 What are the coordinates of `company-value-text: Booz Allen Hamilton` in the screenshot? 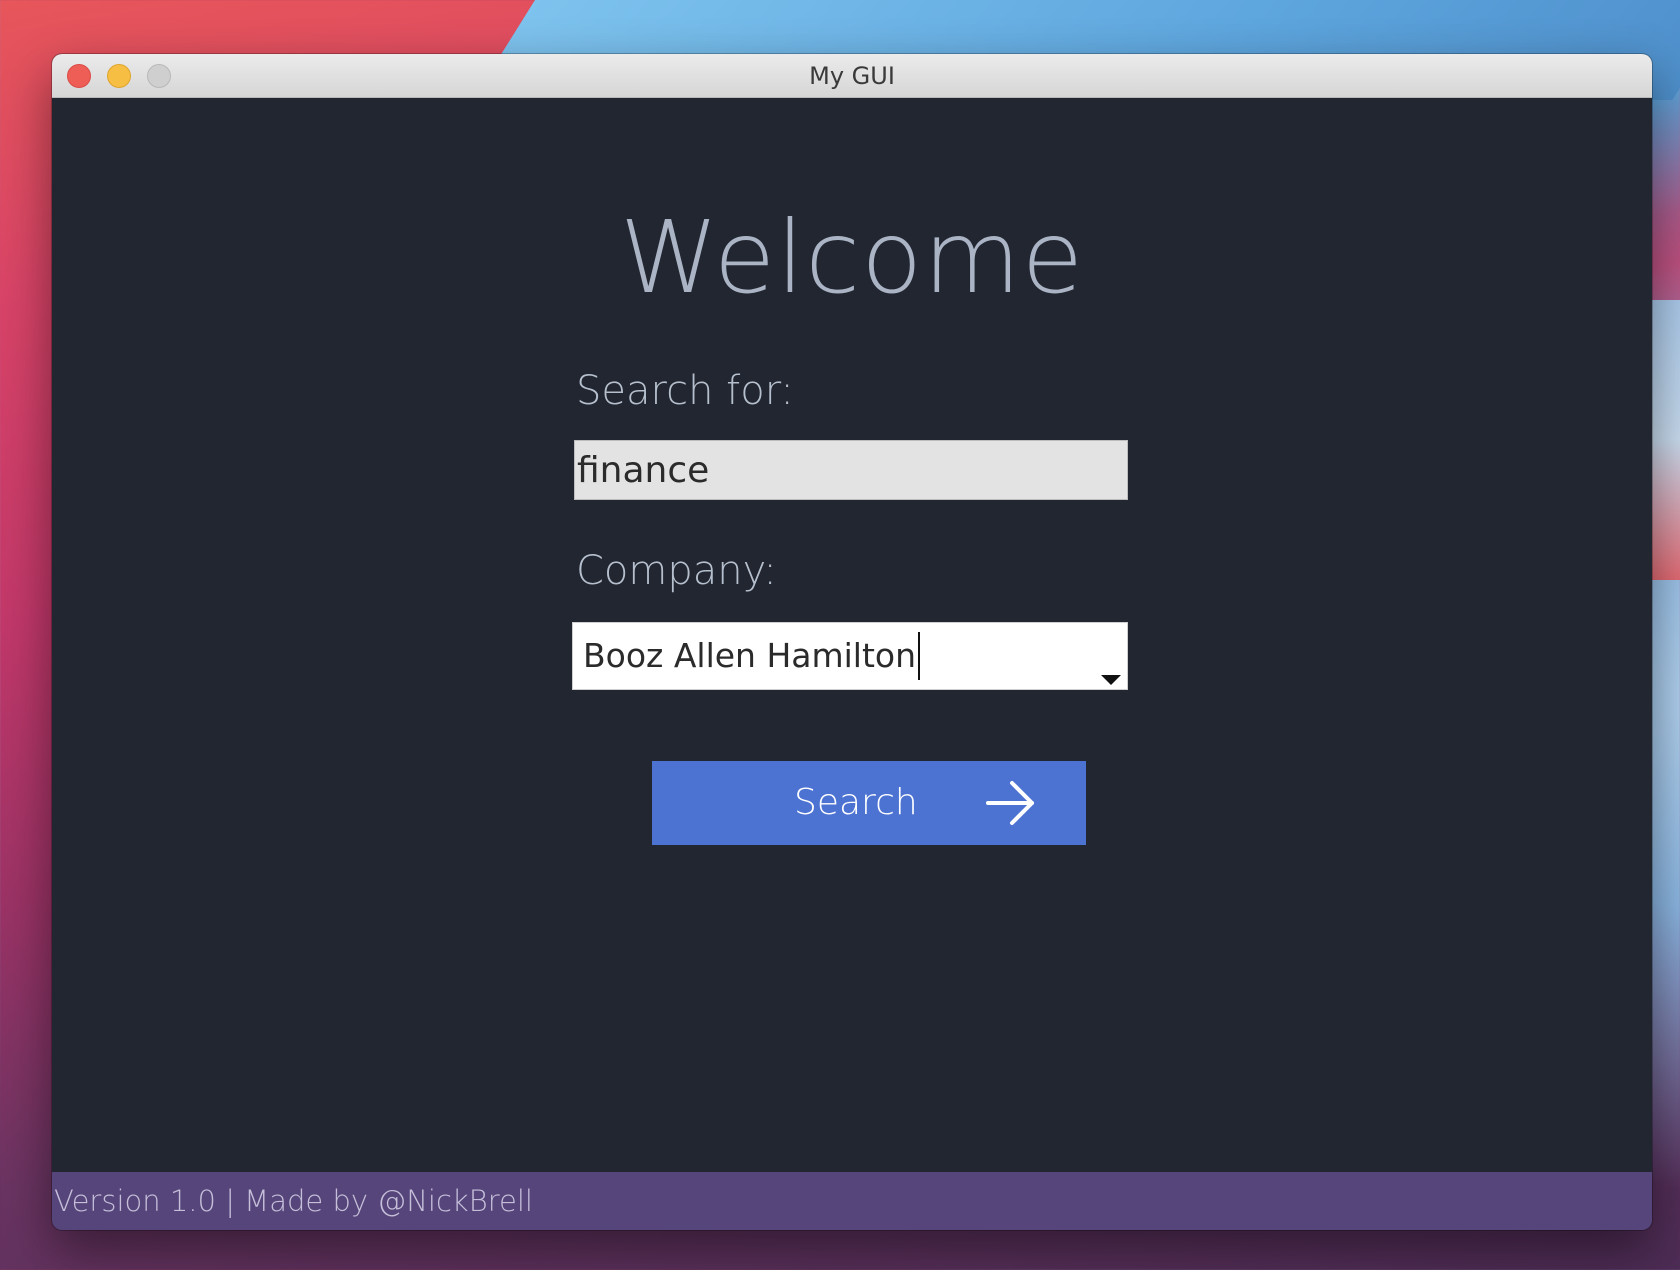 It's located at (750, 655).